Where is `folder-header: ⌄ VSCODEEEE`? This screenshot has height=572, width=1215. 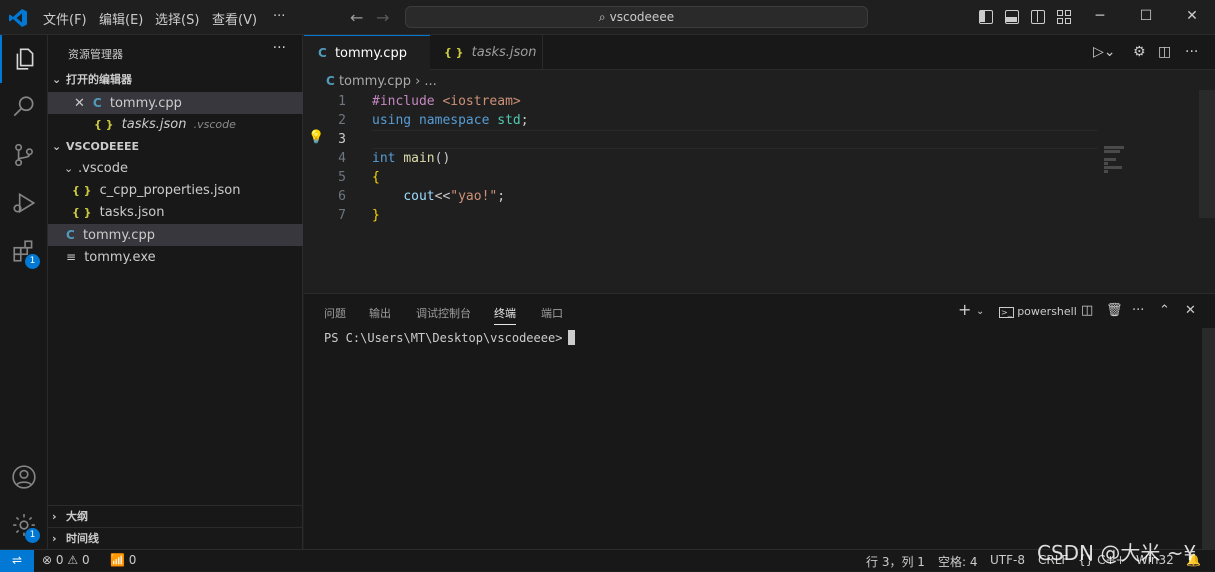
folder-header: ⌄ VSCODEEEE is located at coordinates (175, 147).